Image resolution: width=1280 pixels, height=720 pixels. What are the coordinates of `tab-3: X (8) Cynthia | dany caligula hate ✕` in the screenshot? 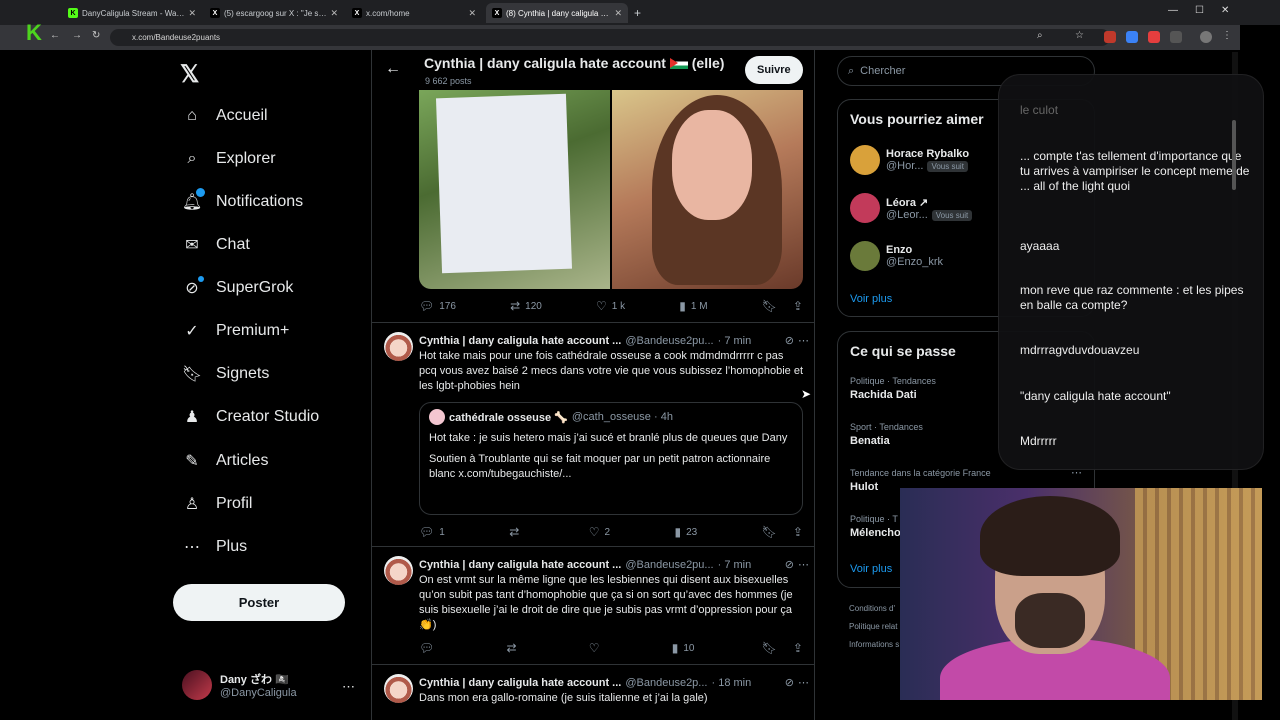 It's located at (557, 13).